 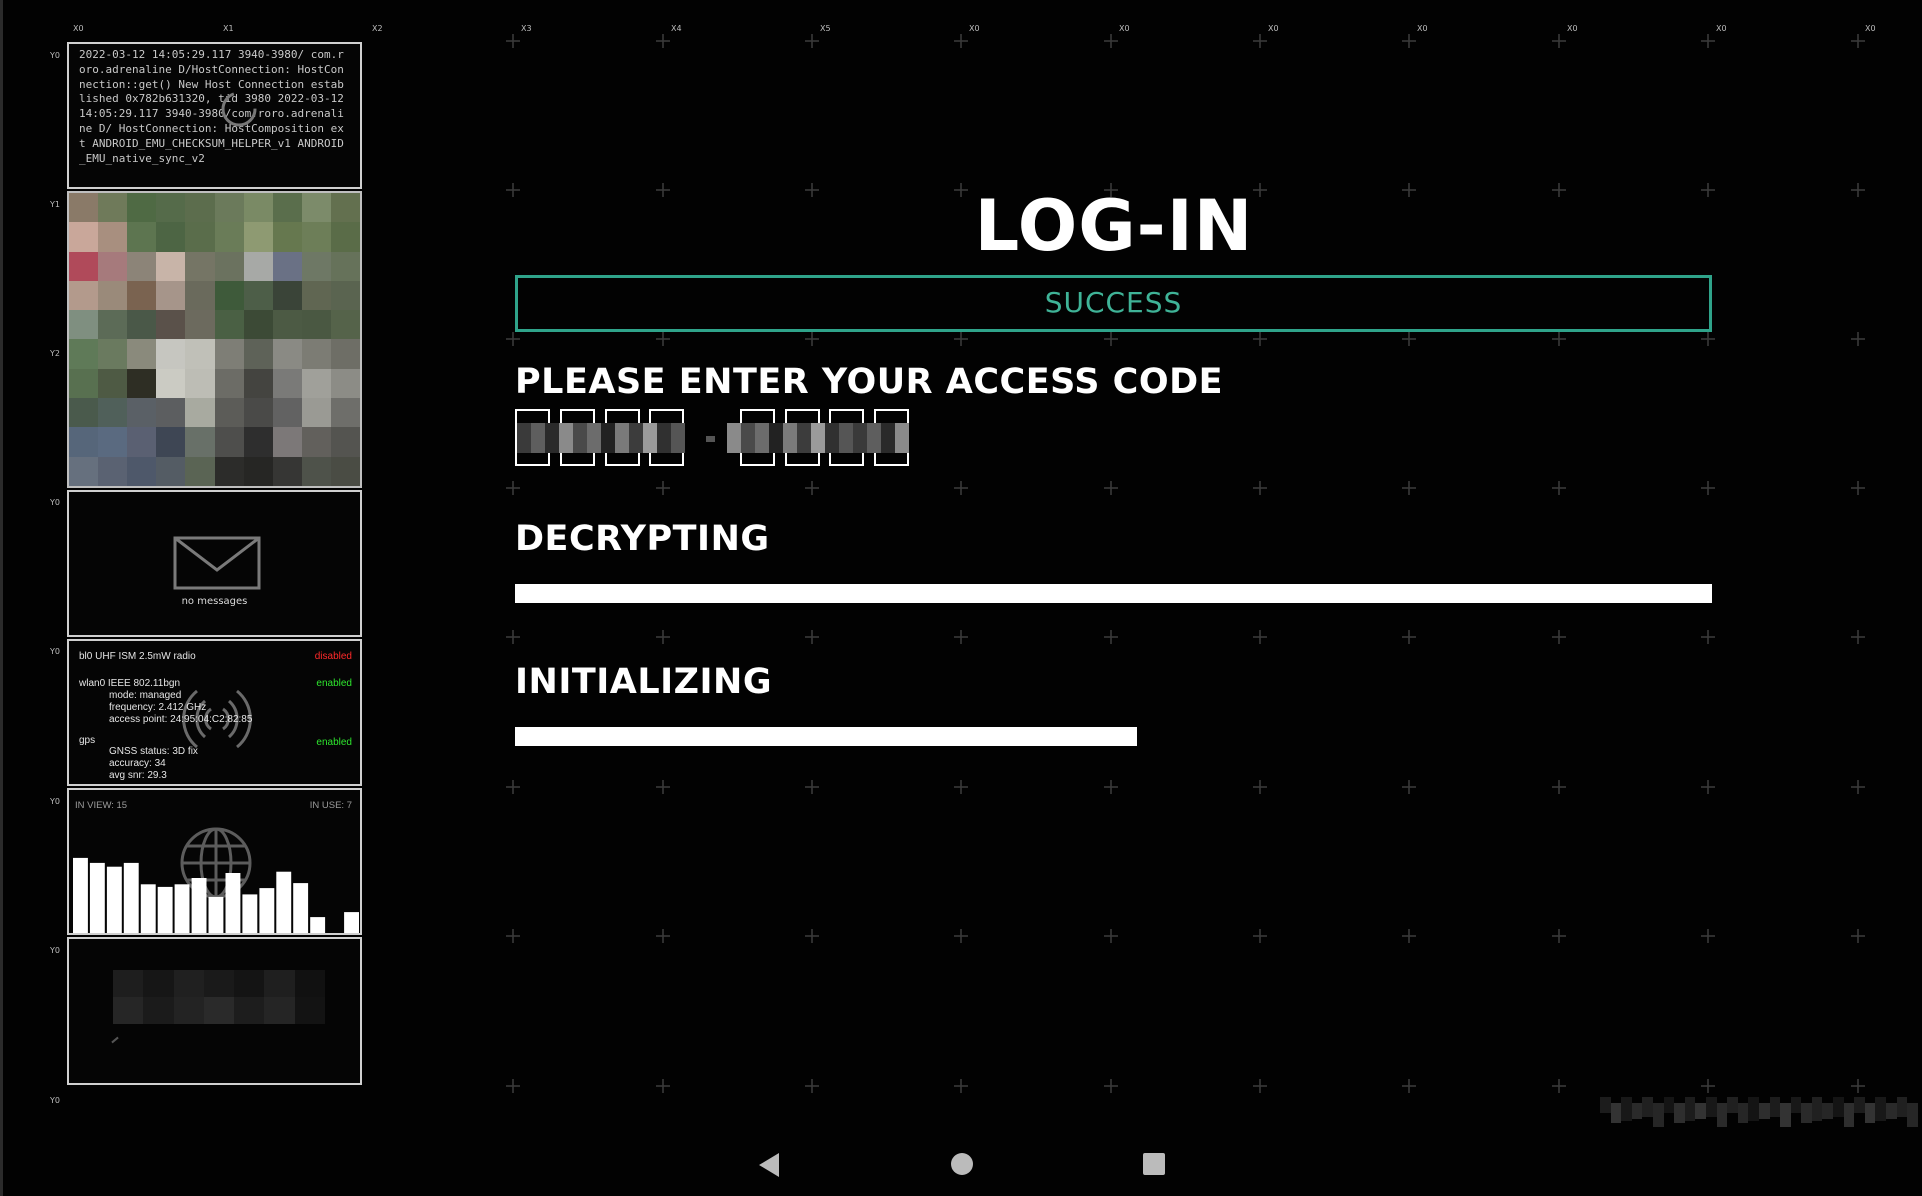 I want to click on messages-panel: no messages, so click(x=214, y=563).